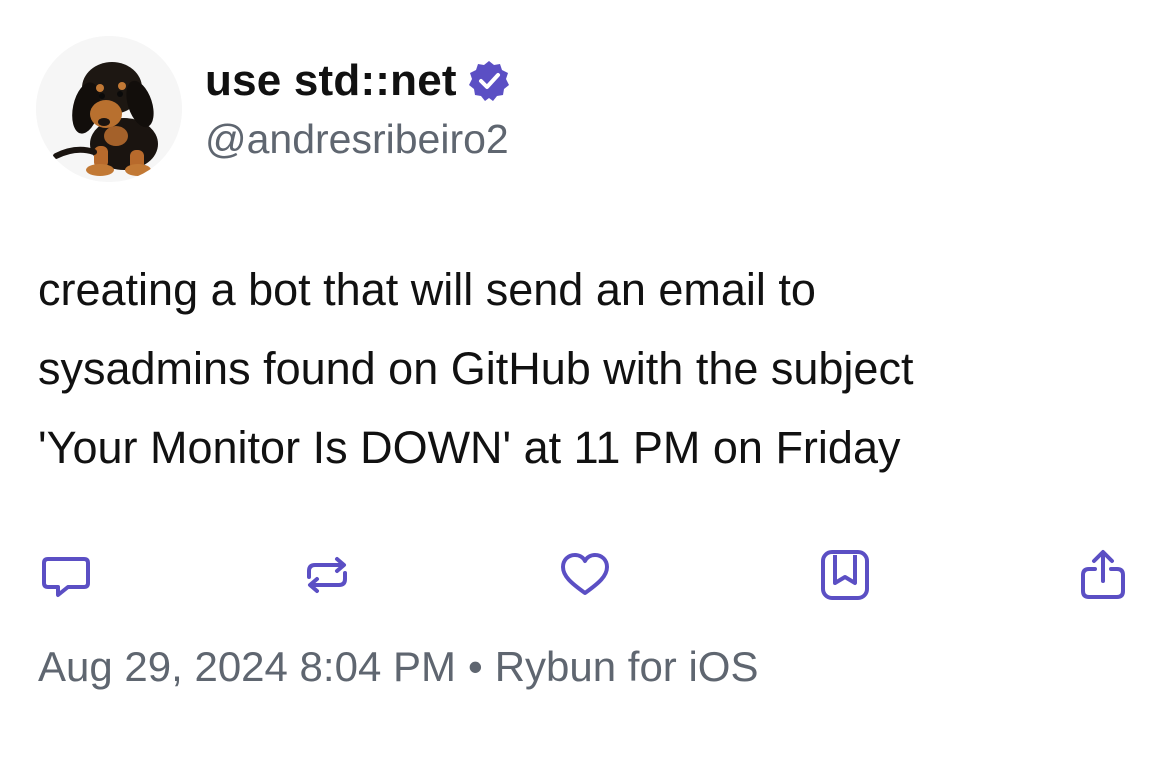 The width and height of the screenshot is (1170, 765). I want to click on share-button, so click(1103, 575).